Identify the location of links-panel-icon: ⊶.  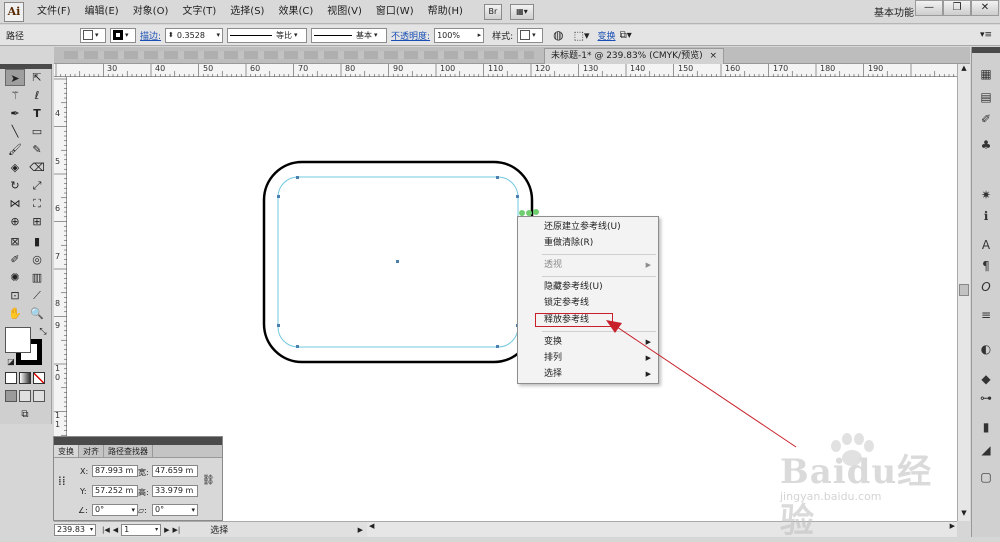
(986, 398).